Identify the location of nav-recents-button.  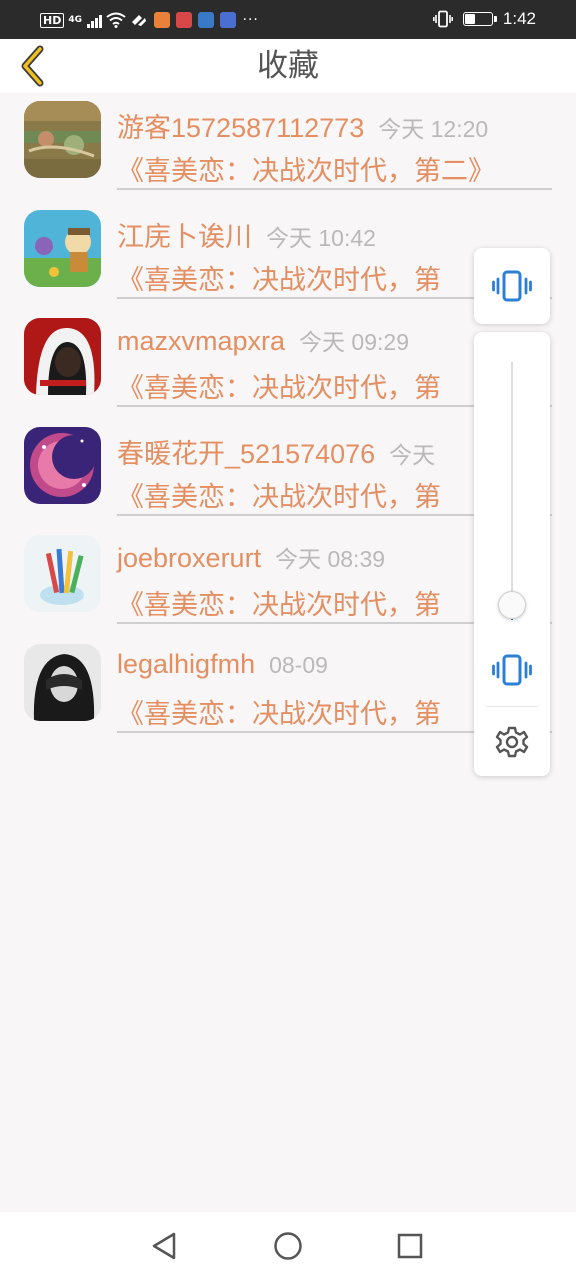
(410, 1246).